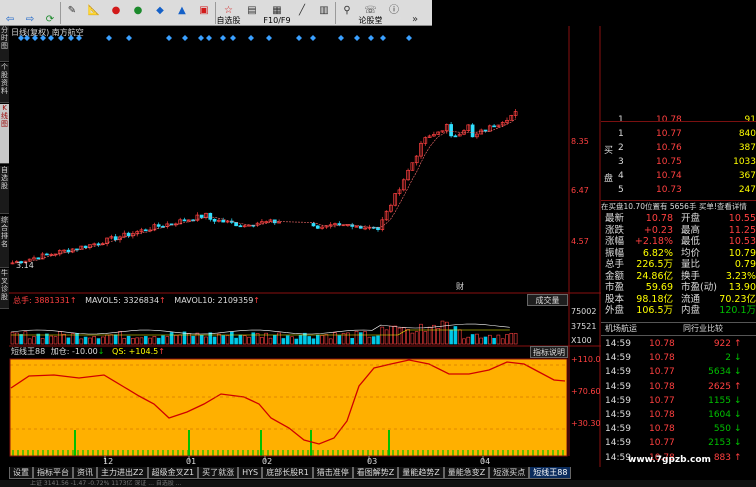 This screenshot has height=487, width=756. What do you see at coordinates (85, 473) in the screenshot?
I see `indicator-tab: 资讯` at bounding box center [85, 473].